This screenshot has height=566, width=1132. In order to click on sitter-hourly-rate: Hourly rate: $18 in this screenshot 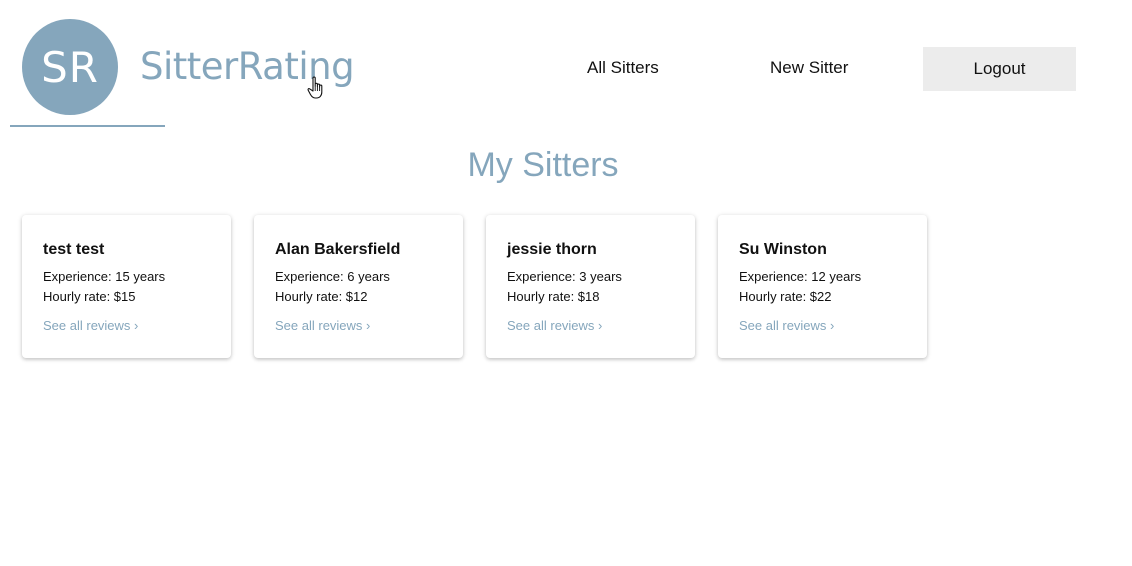, I will do `click(553, 296)`.